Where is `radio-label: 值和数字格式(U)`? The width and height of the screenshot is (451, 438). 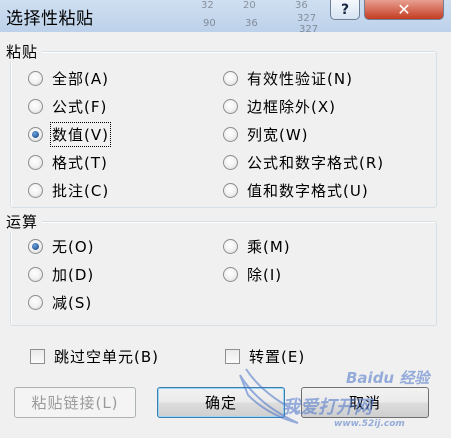
radio-label: 值和数字格式(U) is located at coordinates (308, 190).